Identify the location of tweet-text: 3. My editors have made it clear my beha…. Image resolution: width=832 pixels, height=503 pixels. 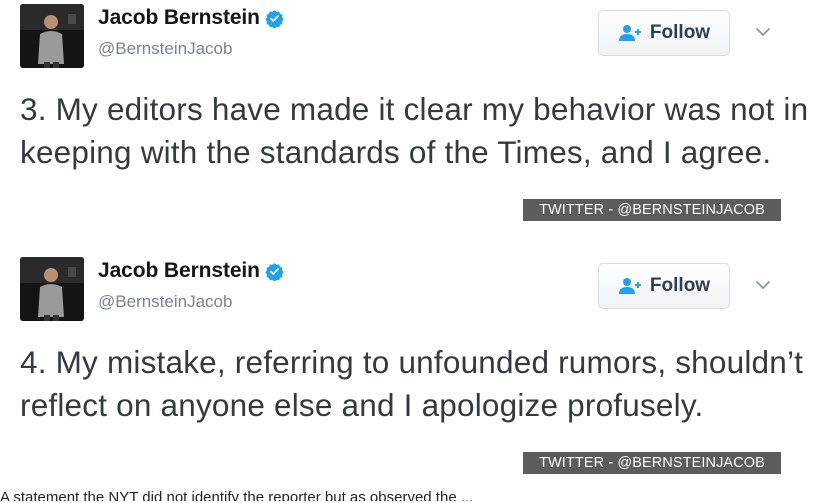
(414, 130).